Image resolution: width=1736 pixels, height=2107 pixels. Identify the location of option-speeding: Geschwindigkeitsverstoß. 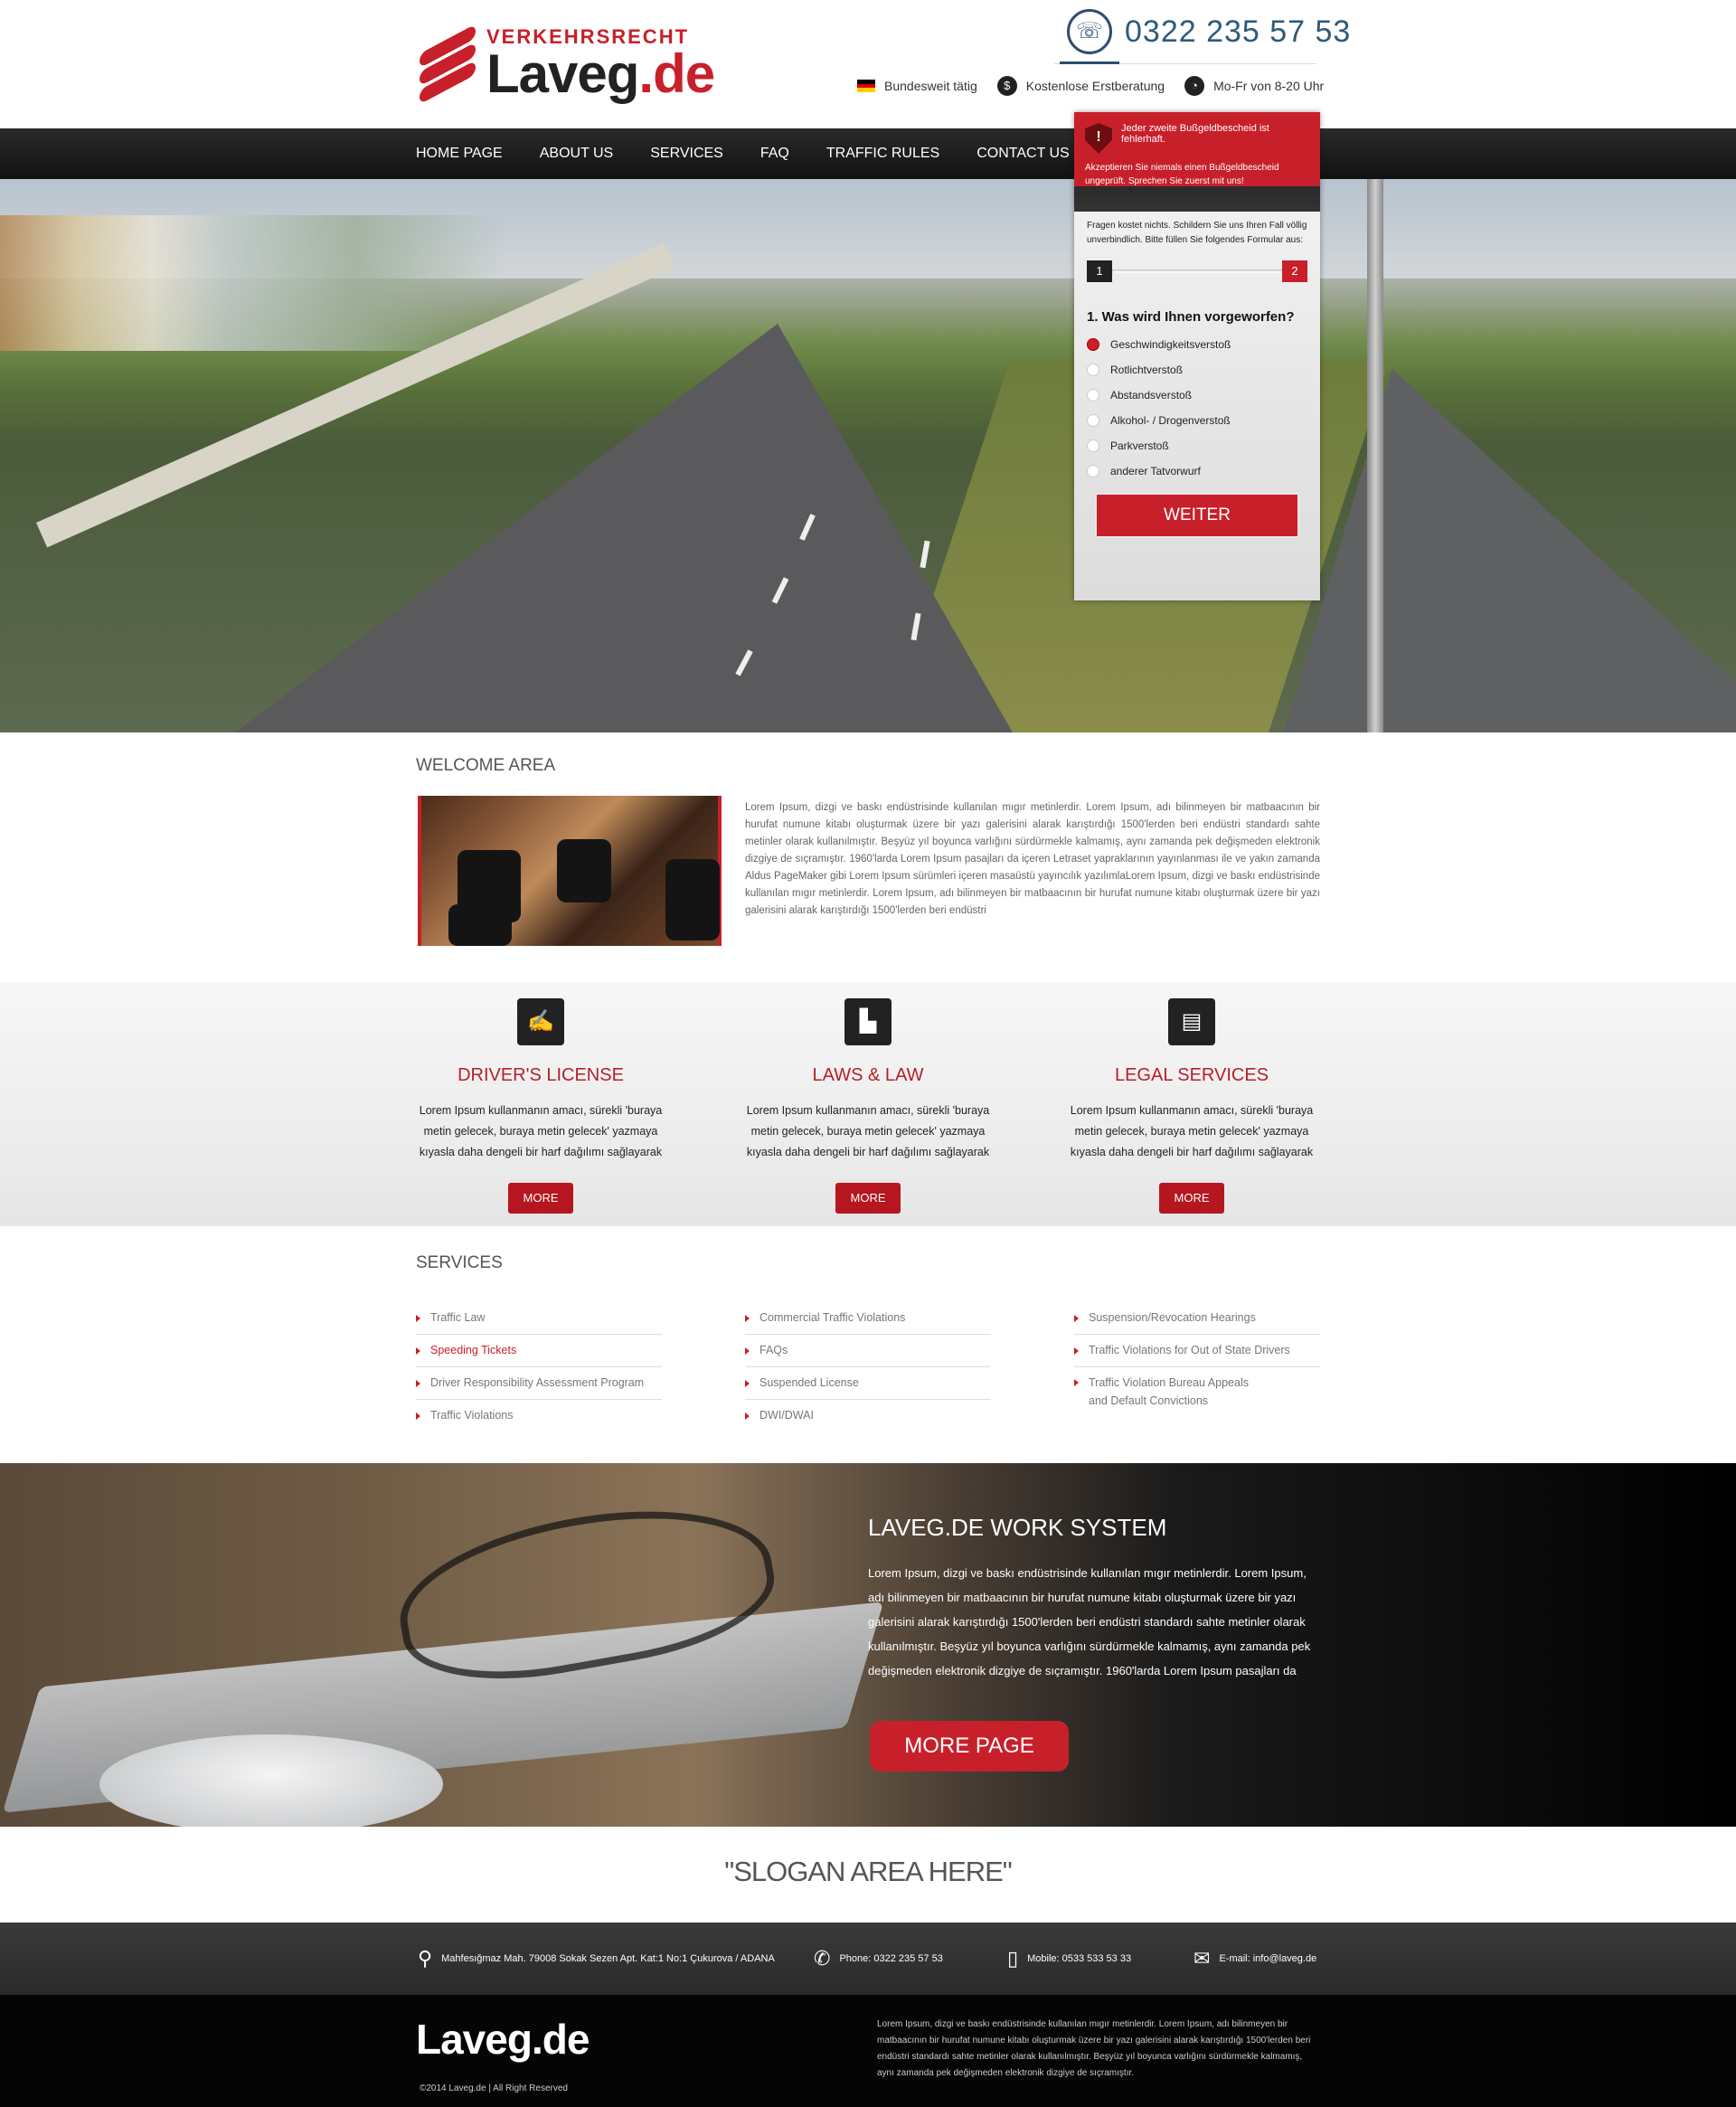
(1197, 344).